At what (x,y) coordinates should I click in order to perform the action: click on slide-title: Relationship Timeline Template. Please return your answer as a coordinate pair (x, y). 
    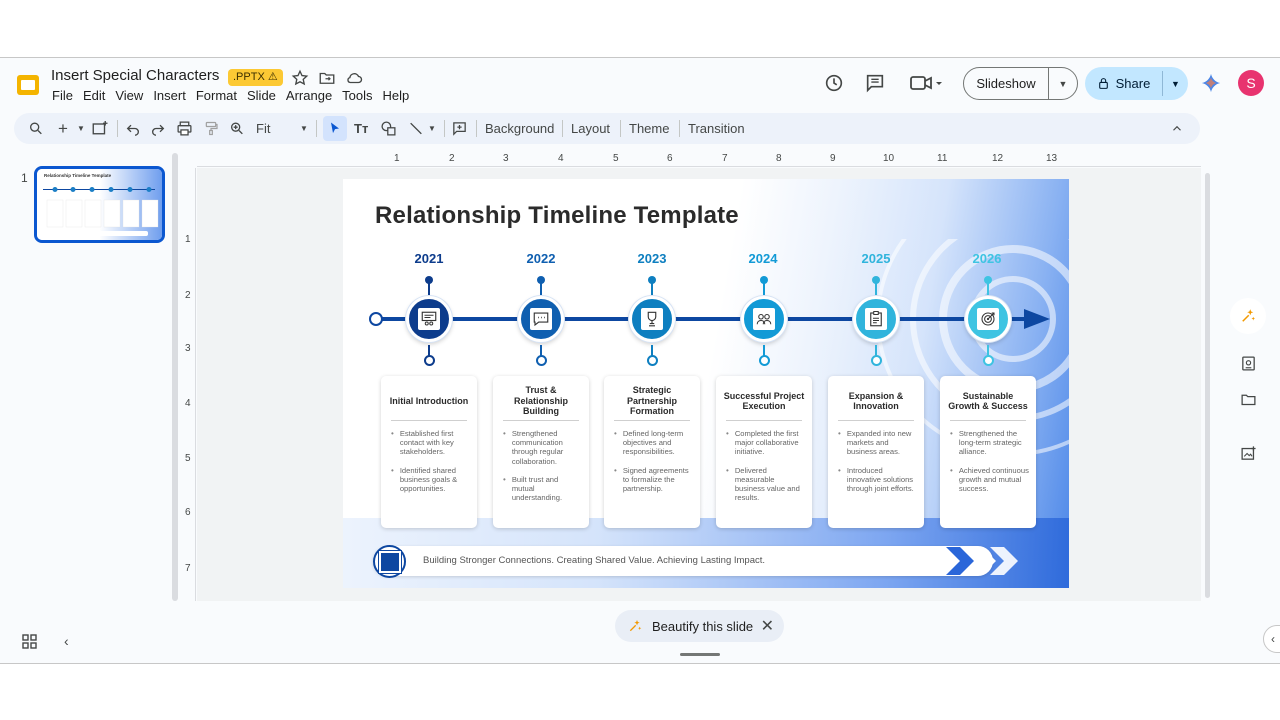
    Looking at the image, I should click on (557, 216).